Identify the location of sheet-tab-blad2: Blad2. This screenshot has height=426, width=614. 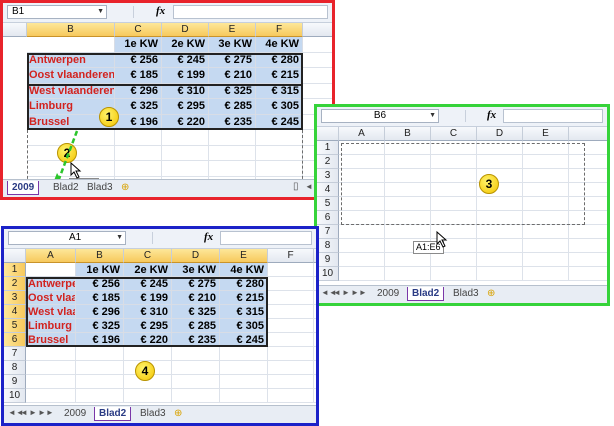
(426, 294).